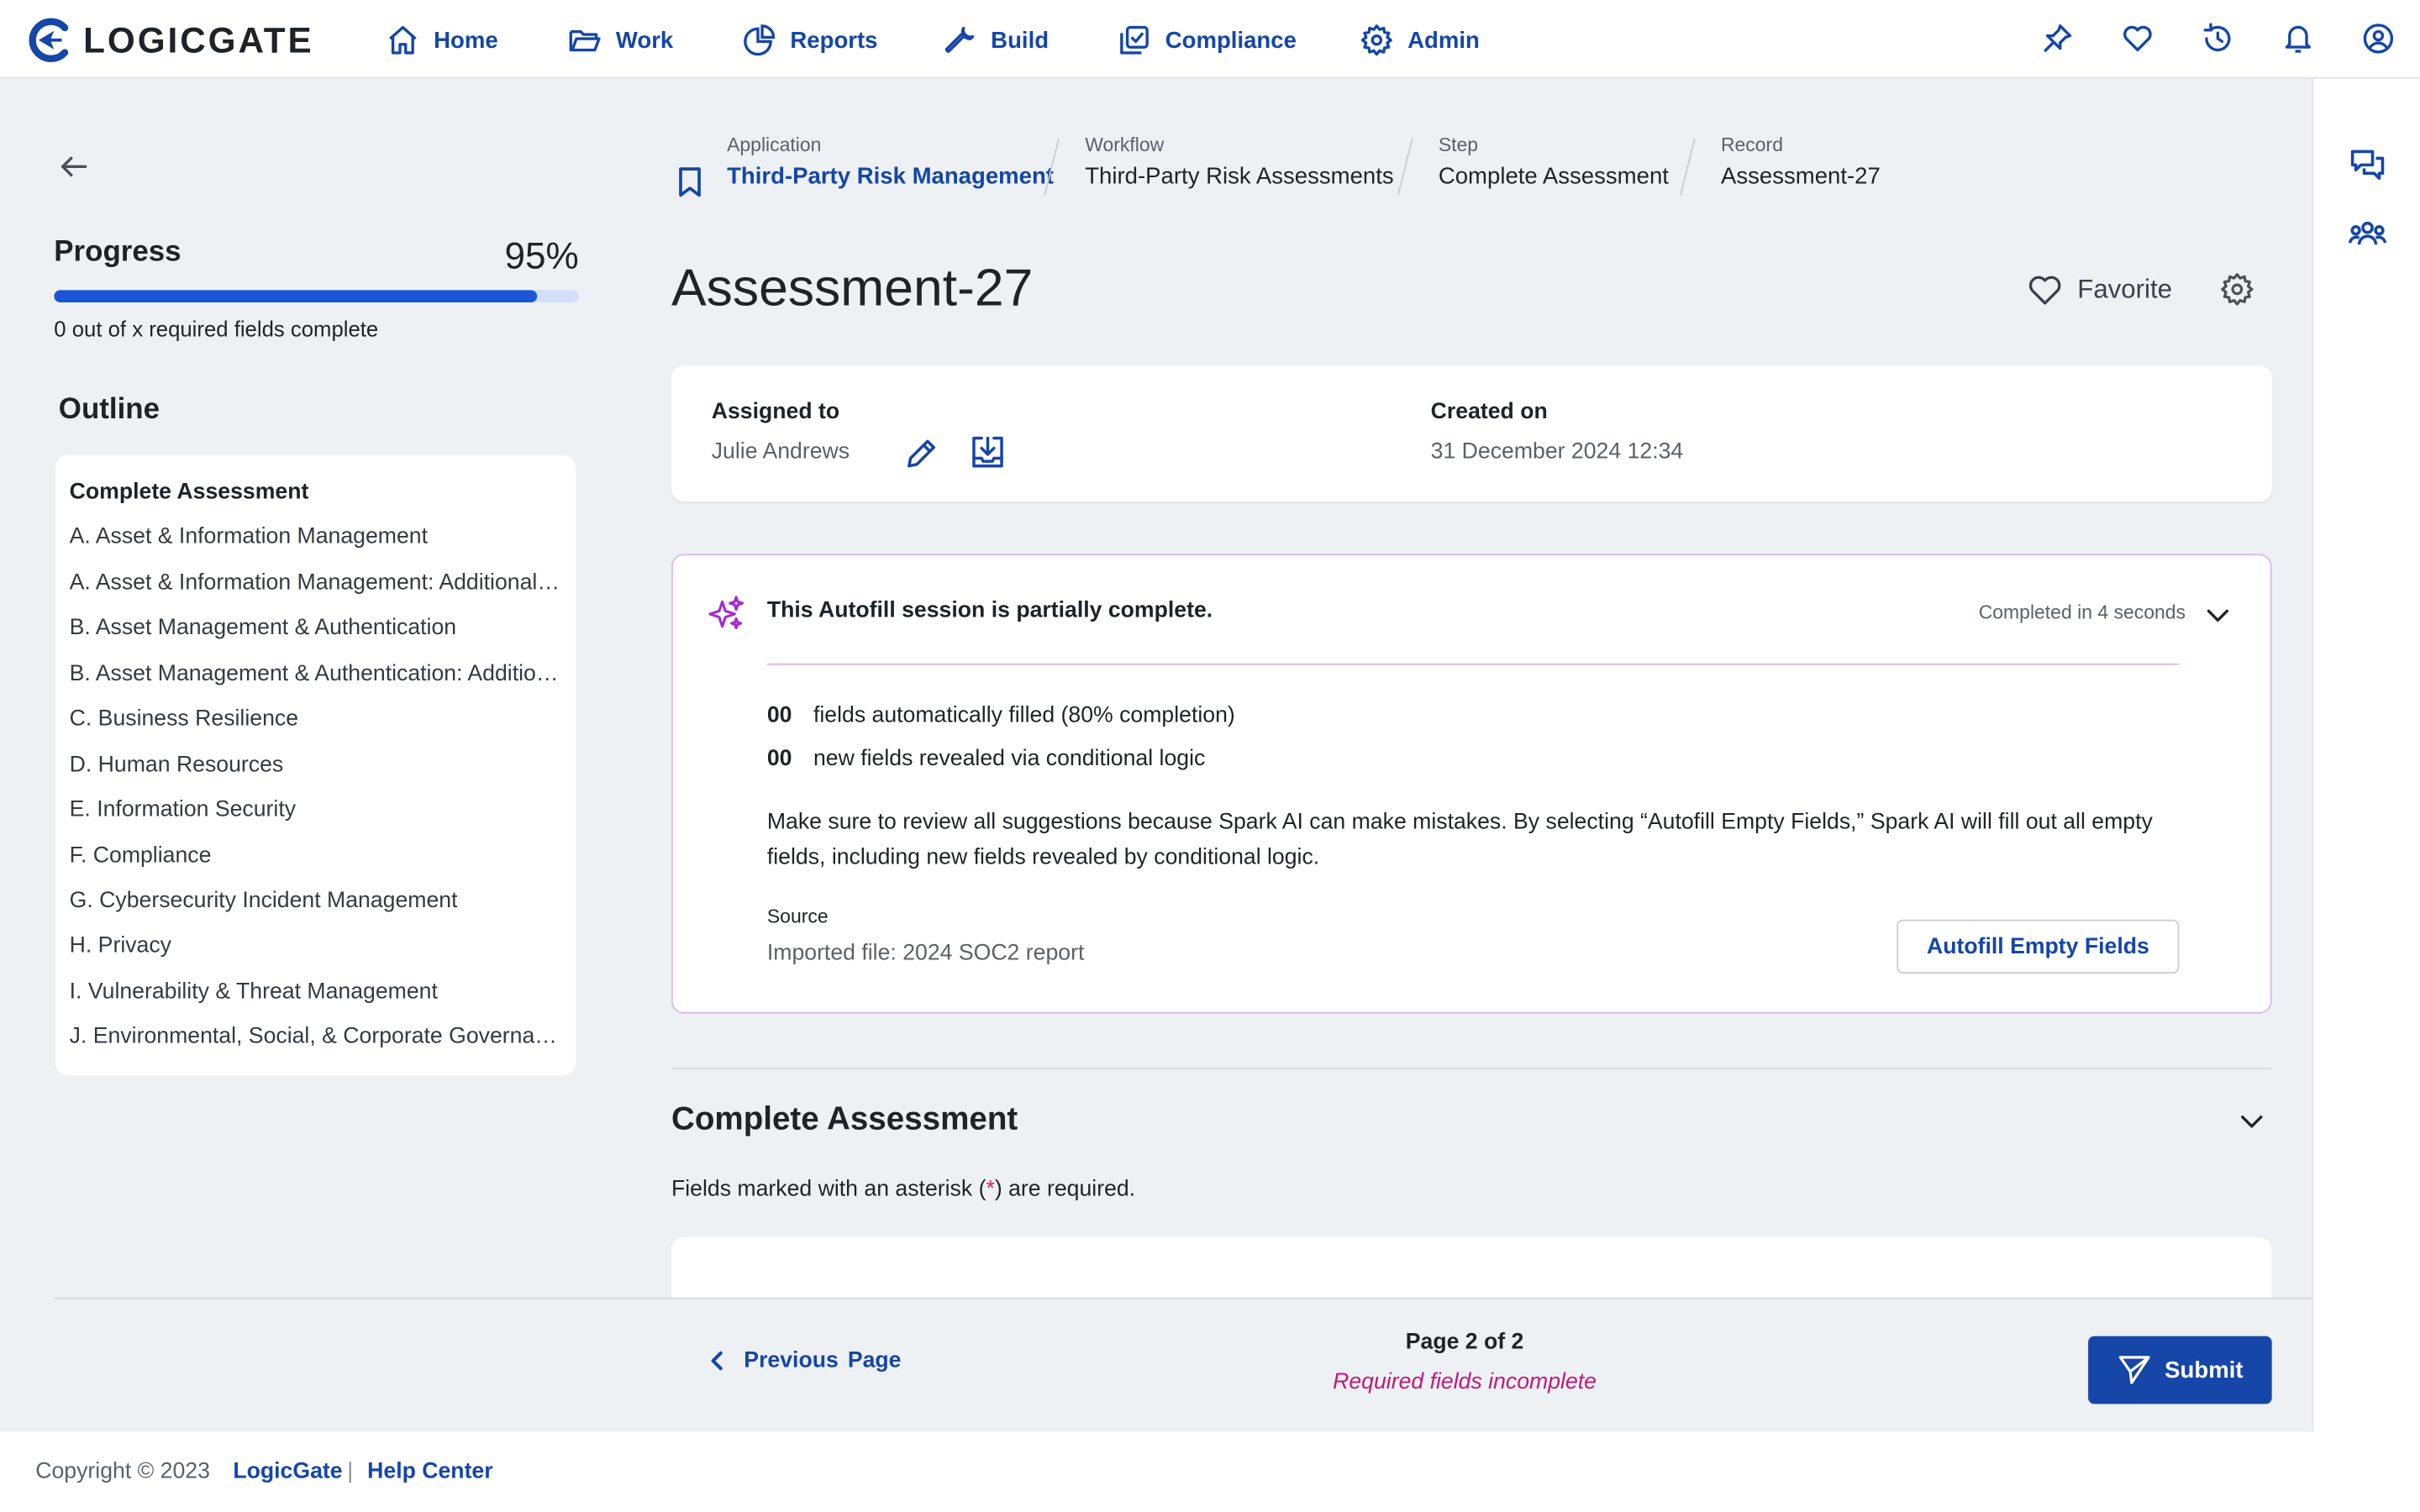 The width and height of the screenshot is (2420, 1512). I want to click on send-icon, so click(2133, 1370).